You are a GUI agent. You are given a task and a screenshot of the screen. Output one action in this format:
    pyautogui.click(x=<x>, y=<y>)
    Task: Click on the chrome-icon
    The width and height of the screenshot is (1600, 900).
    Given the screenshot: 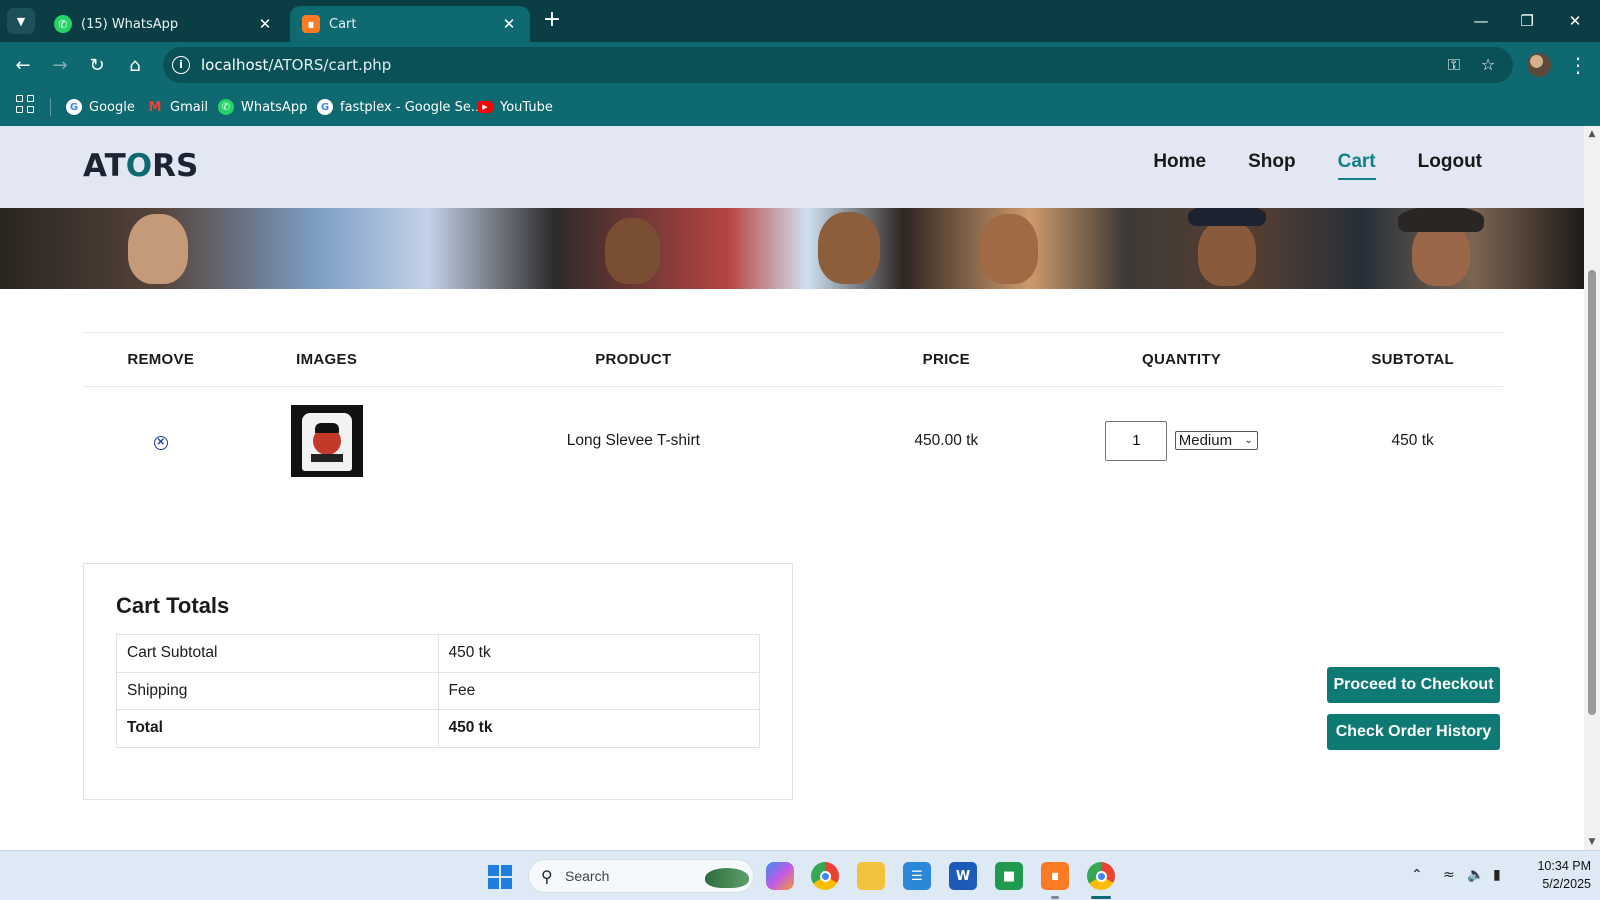 What is the action you would take?
    pyautogui.click(x=825, y=876)
    